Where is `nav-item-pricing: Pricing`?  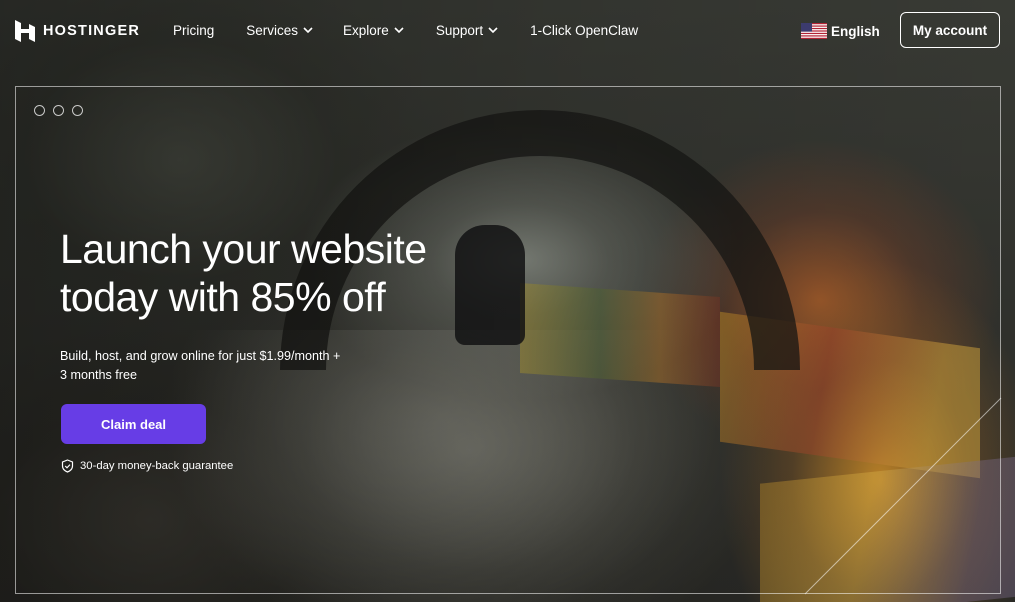 nav-item-pricing: Pricing is located at coordinates (193, 30).